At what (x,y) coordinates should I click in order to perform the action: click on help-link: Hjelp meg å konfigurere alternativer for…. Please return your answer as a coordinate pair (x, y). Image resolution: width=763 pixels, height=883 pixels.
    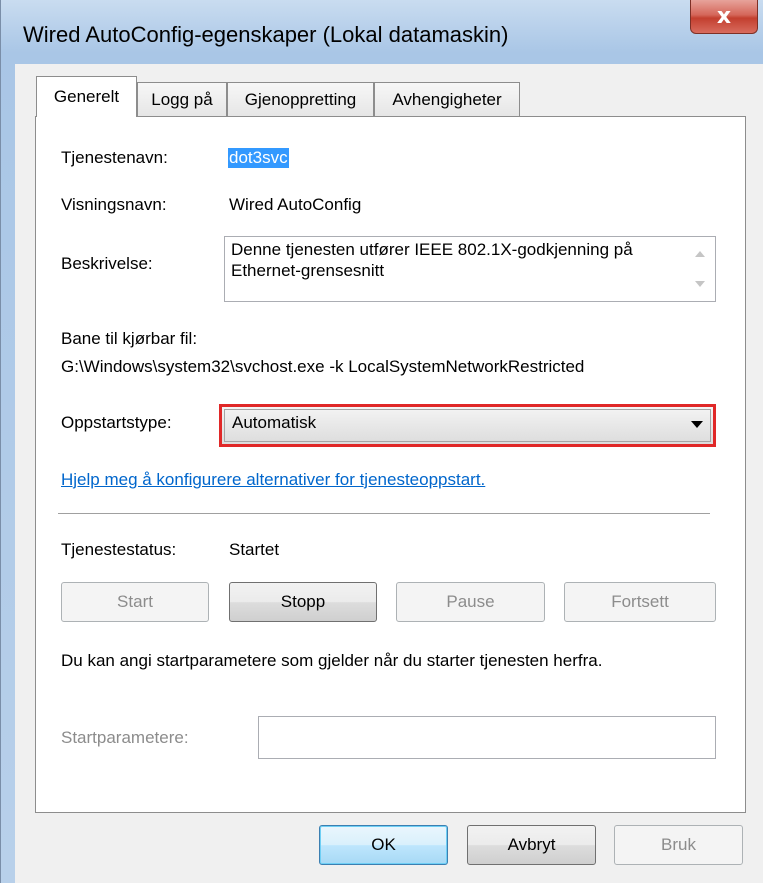
    Looking at the image, I should click on (273, 480).